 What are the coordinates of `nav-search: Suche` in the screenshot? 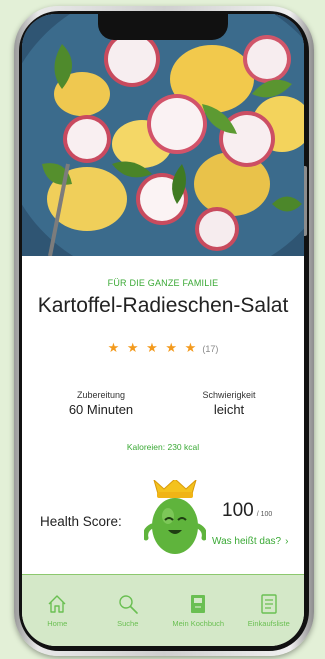 It's located at (128, 610).